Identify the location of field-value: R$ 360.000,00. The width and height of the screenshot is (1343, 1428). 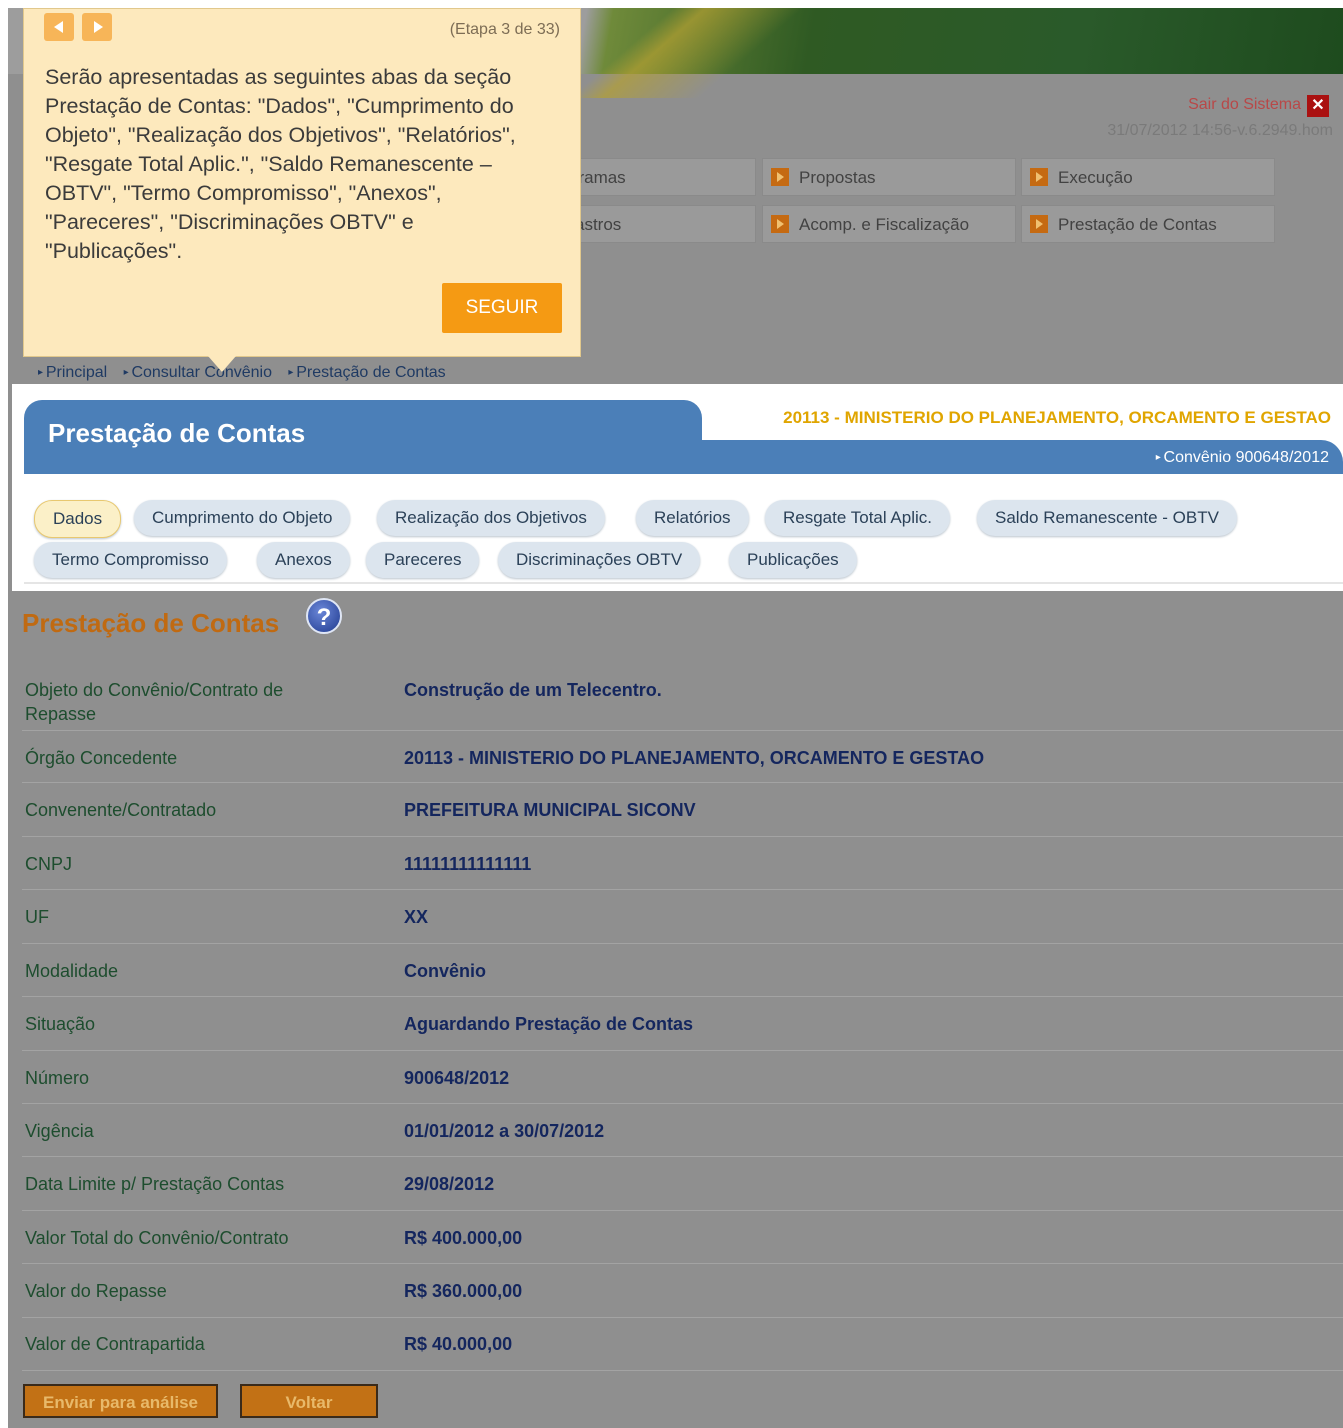
(463, 1291).